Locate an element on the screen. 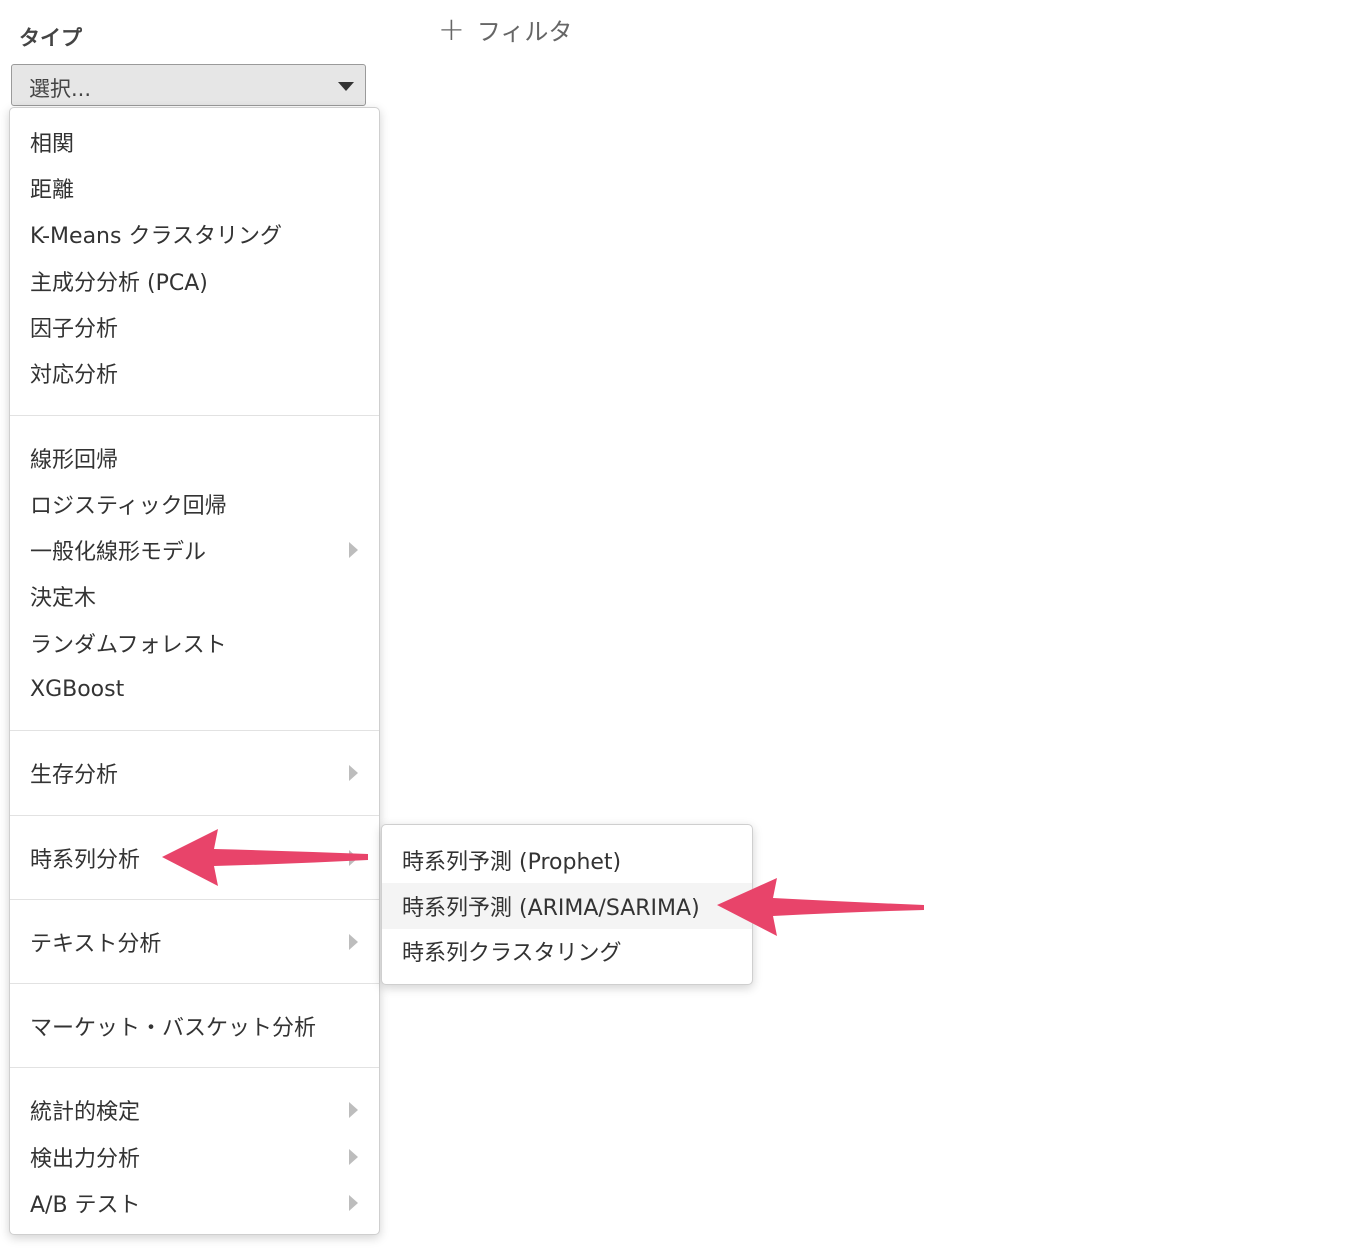 This screenshot has width=1354, height=1258. menu-item-label: ランダムフォレスト is located at coordinates (128, 645).